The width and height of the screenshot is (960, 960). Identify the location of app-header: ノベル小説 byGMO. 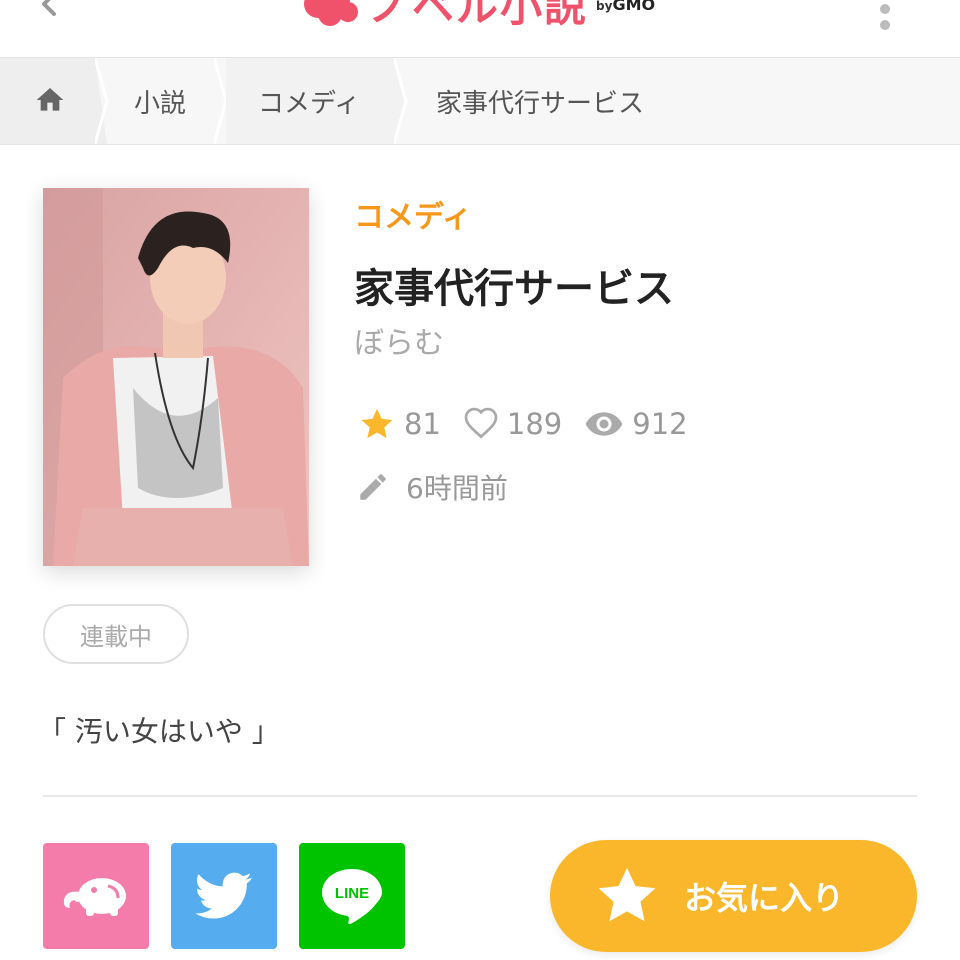
(480, 29).